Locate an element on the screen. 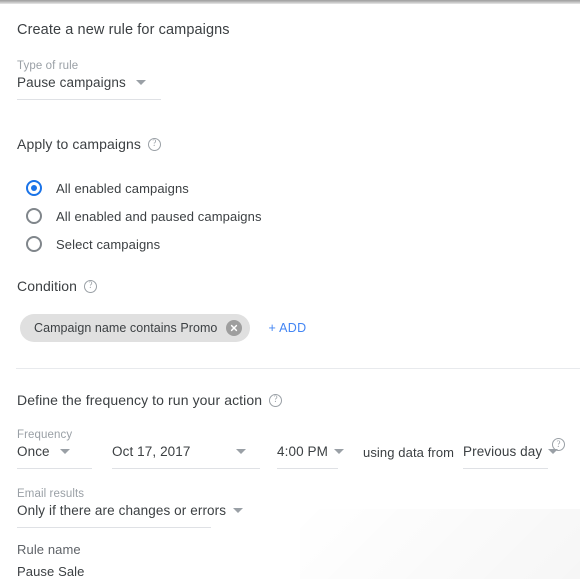  apply-to-campaigns-heading: Apply to campaigns ? is located at coordinates (89, 144).